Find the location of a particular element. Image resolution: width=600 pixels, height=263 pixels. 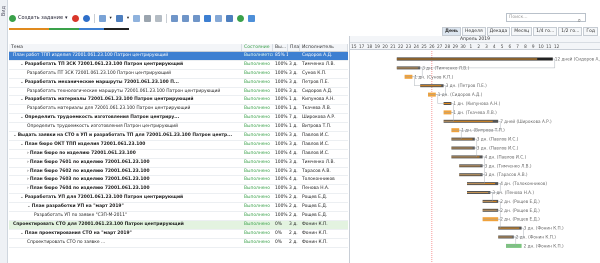

executor-cell: Сунов К.П. is located at coordinates (314, 73).